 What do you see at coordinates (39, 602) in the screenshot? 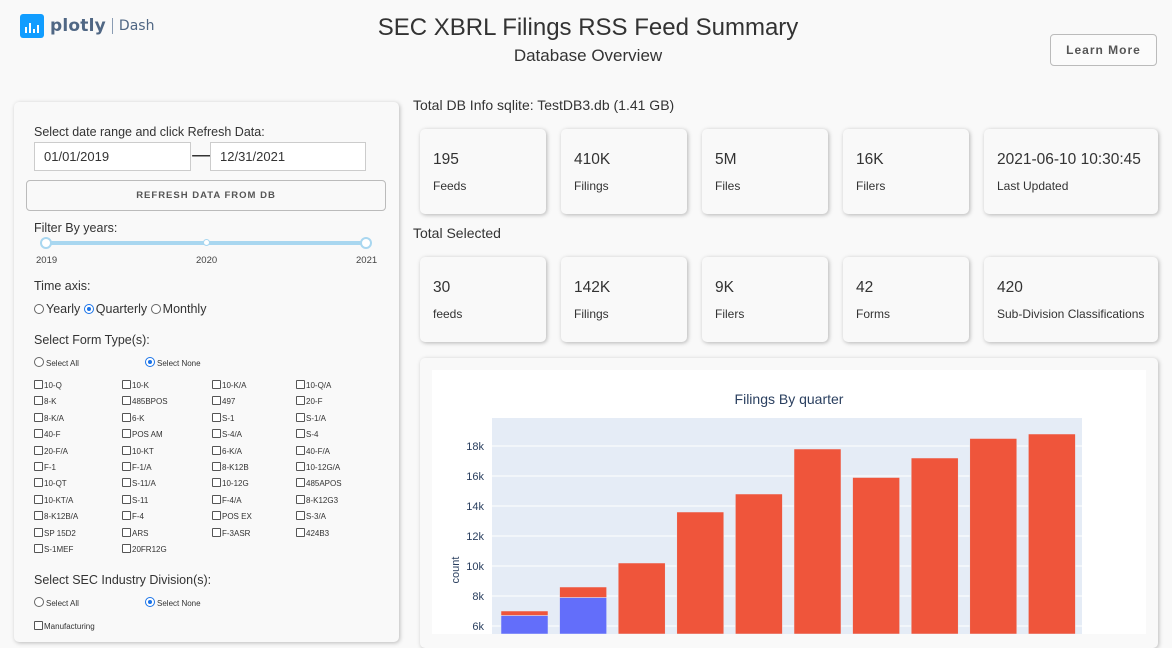
I see `radio-icon` at bounding box center [39, 602].